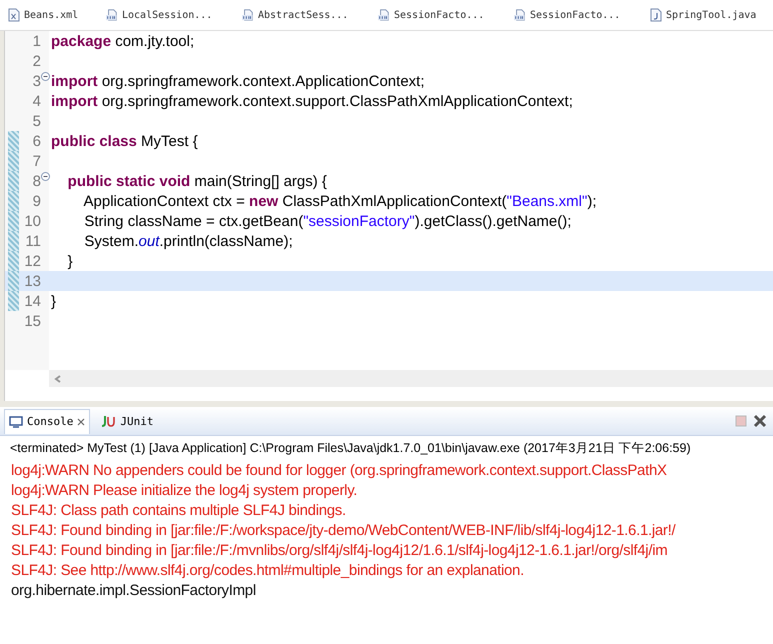 The image size is (773, 644). What do you see at coordinates (36, 161) in the screenshot?
I see `line-number: 7` at bounding box center [36, 161].